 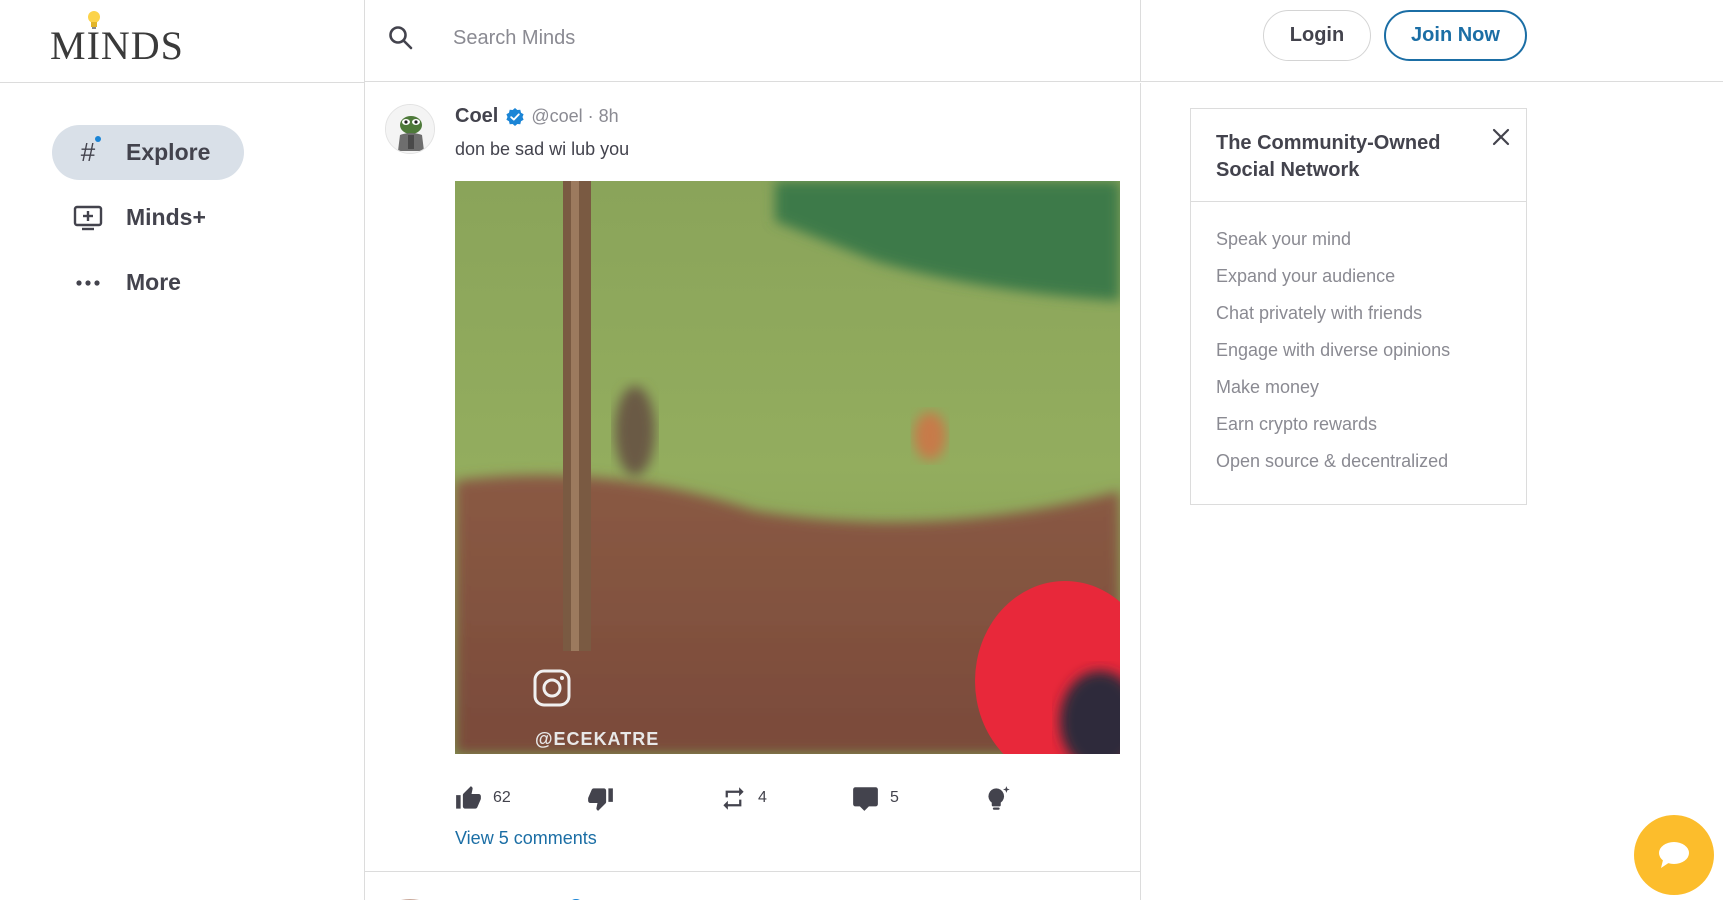 I want to click on promo-feature: Expand your audience, so click(x=1306, y=276).